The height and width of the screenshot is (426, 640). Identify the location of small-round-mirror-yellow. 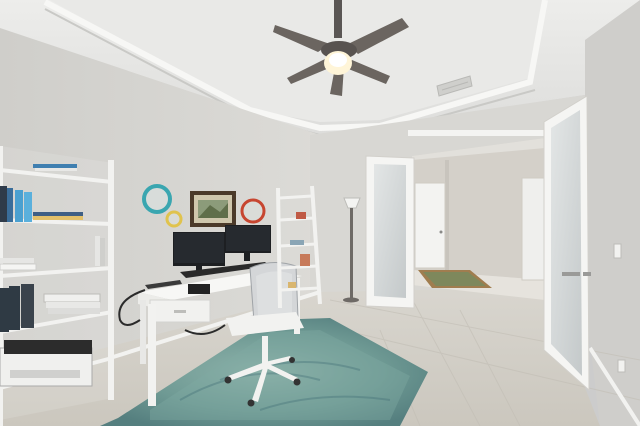
(174, 219).